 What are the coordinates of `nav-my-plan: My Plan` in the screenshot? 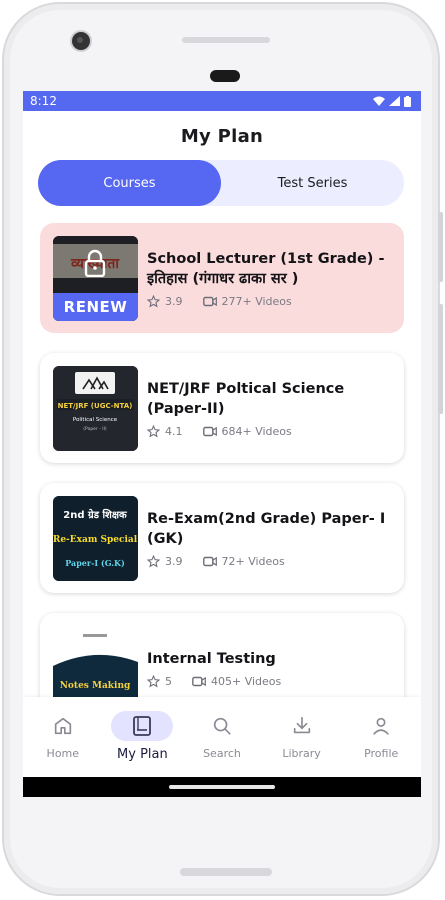 It's located at (142, 736).